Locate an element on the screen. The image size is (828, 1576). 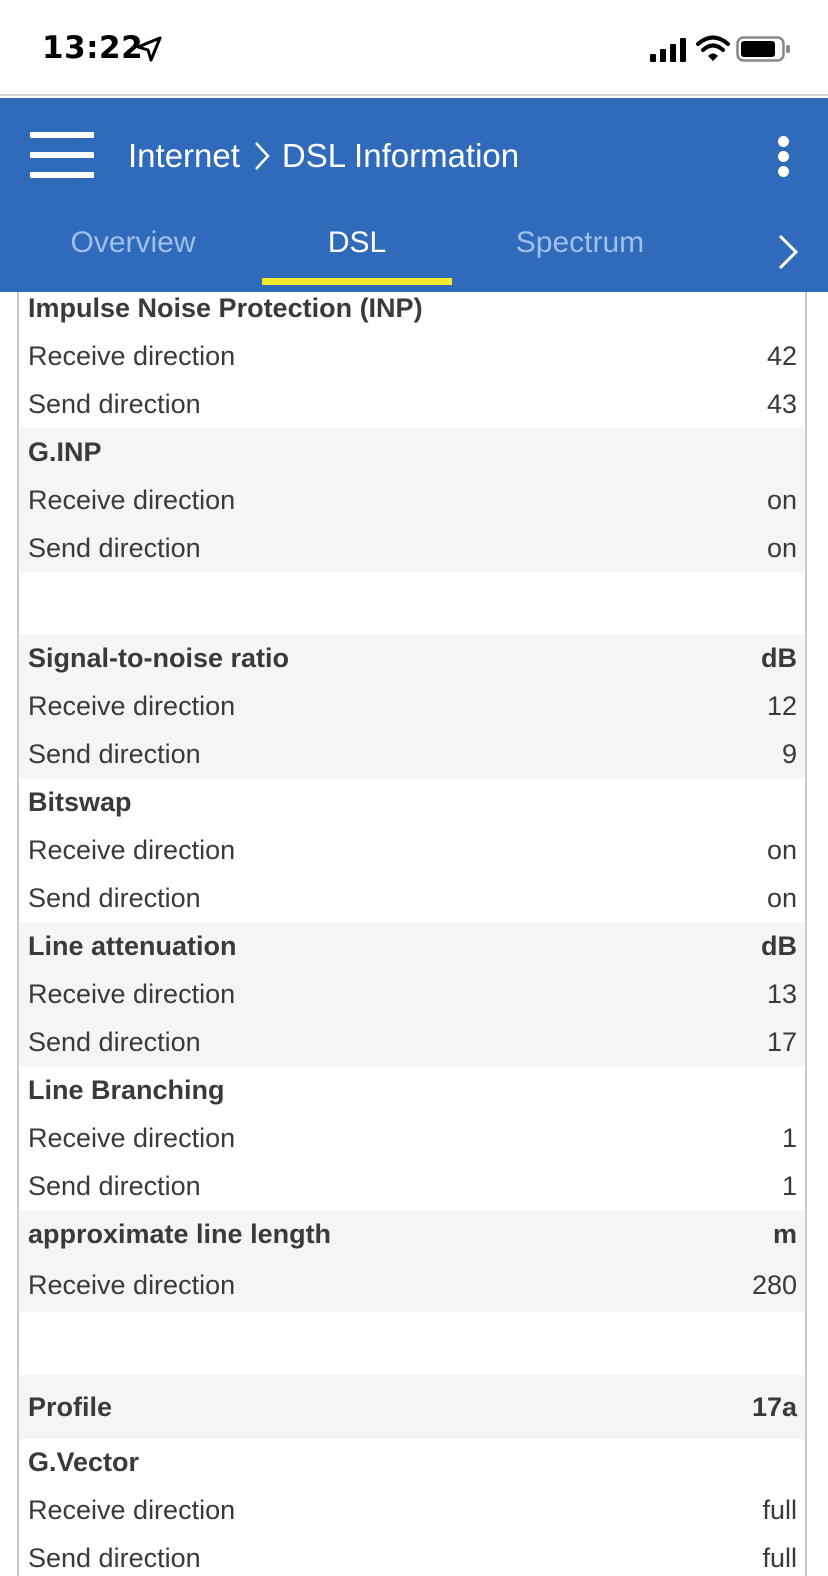
tab-overview: Overview is located at coordinates (133, 248).